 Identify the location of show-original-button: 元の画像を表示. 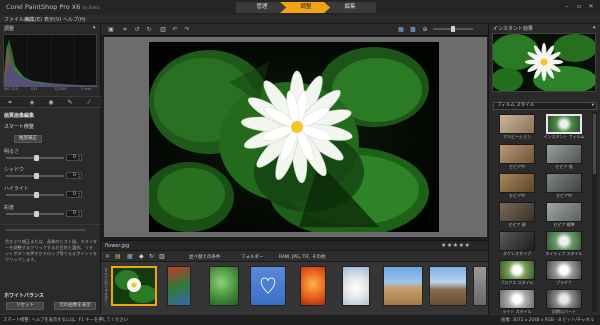
(75, 306).